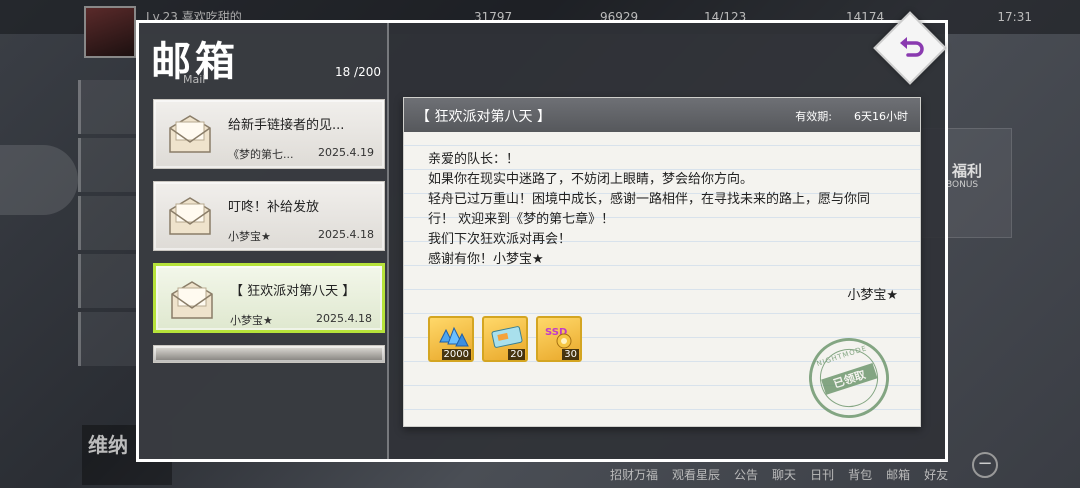  What do you see at coordinates (662, 115) in the screenshot?
I see `letter-header: 【 狂欢派对第八天 】 有效期: 6天16小时` at bounding box center [662, 115].